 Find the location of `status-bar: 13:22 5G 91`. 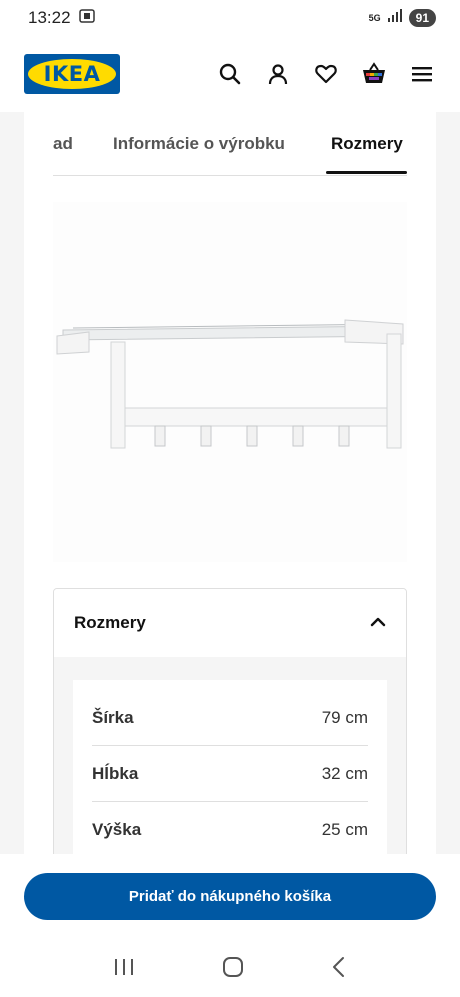

status-bar: 13:22 5G 91 is located at coordinates (230, 18).